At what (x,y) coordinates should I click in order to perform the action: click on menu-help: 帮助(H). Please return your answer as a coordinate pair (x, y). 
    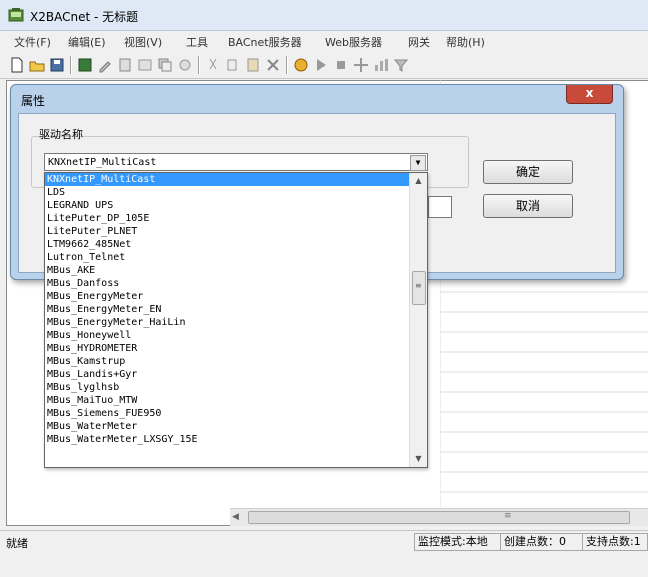
    Looking at the image, I should click on (465, 42).